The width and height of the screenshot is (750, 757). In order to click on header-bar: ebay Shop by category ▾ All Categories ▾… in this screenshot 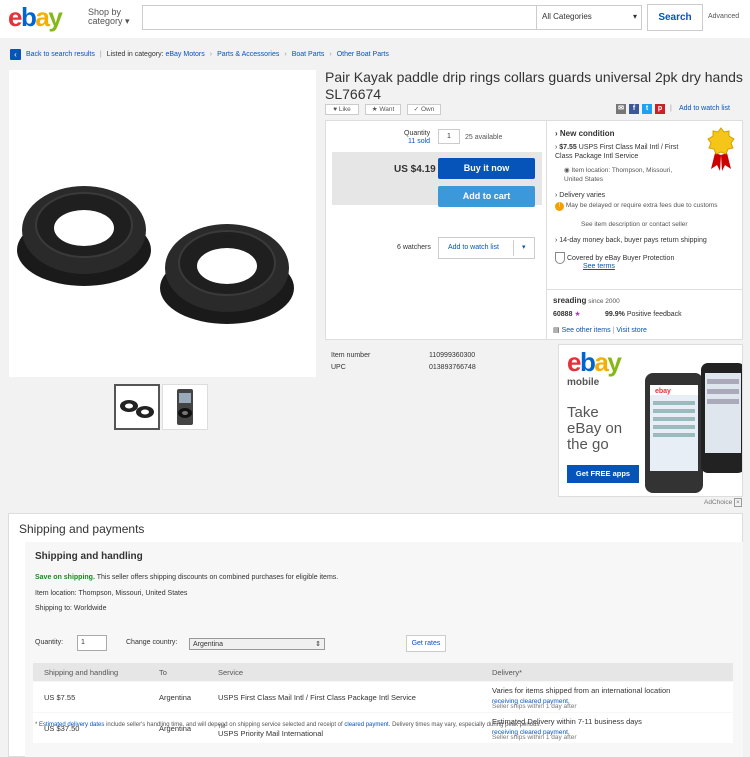, I will do `click(375, 19)`.